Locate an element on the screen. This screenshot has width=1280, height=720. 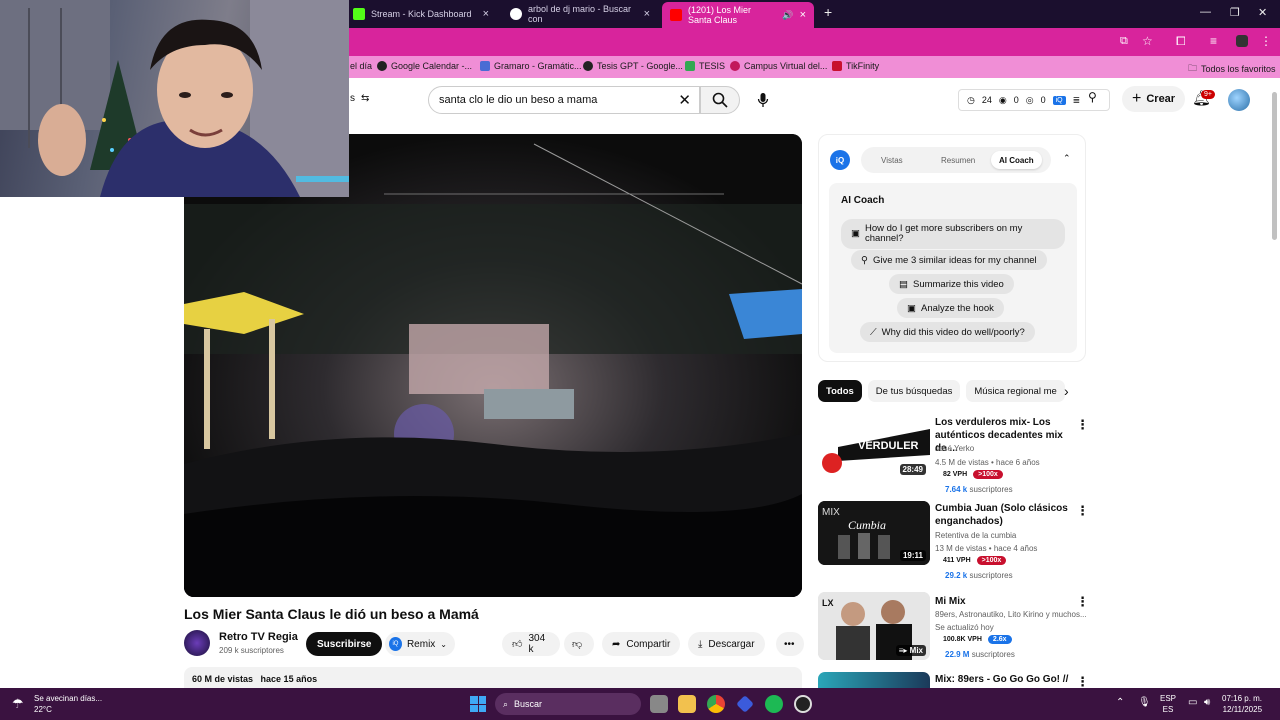
maximize-icon: ❐ is located at coordinates (1235, 12).